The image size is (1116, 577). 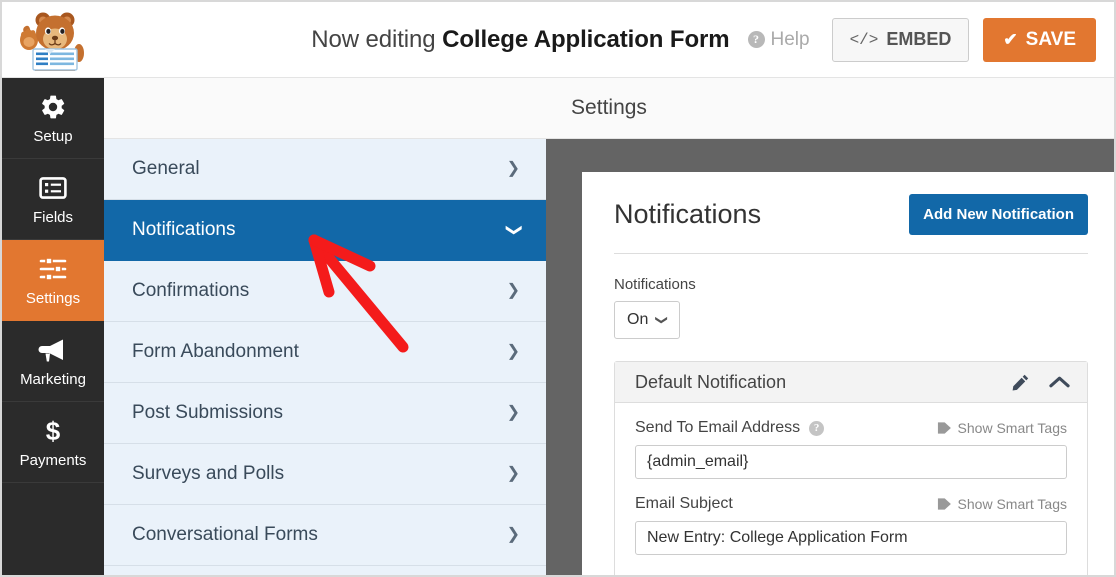 What do you see at coordinates (53, 298) in the screenshot?
I see `sidebar-item-label: Settings` at bounding box center [53, 298].